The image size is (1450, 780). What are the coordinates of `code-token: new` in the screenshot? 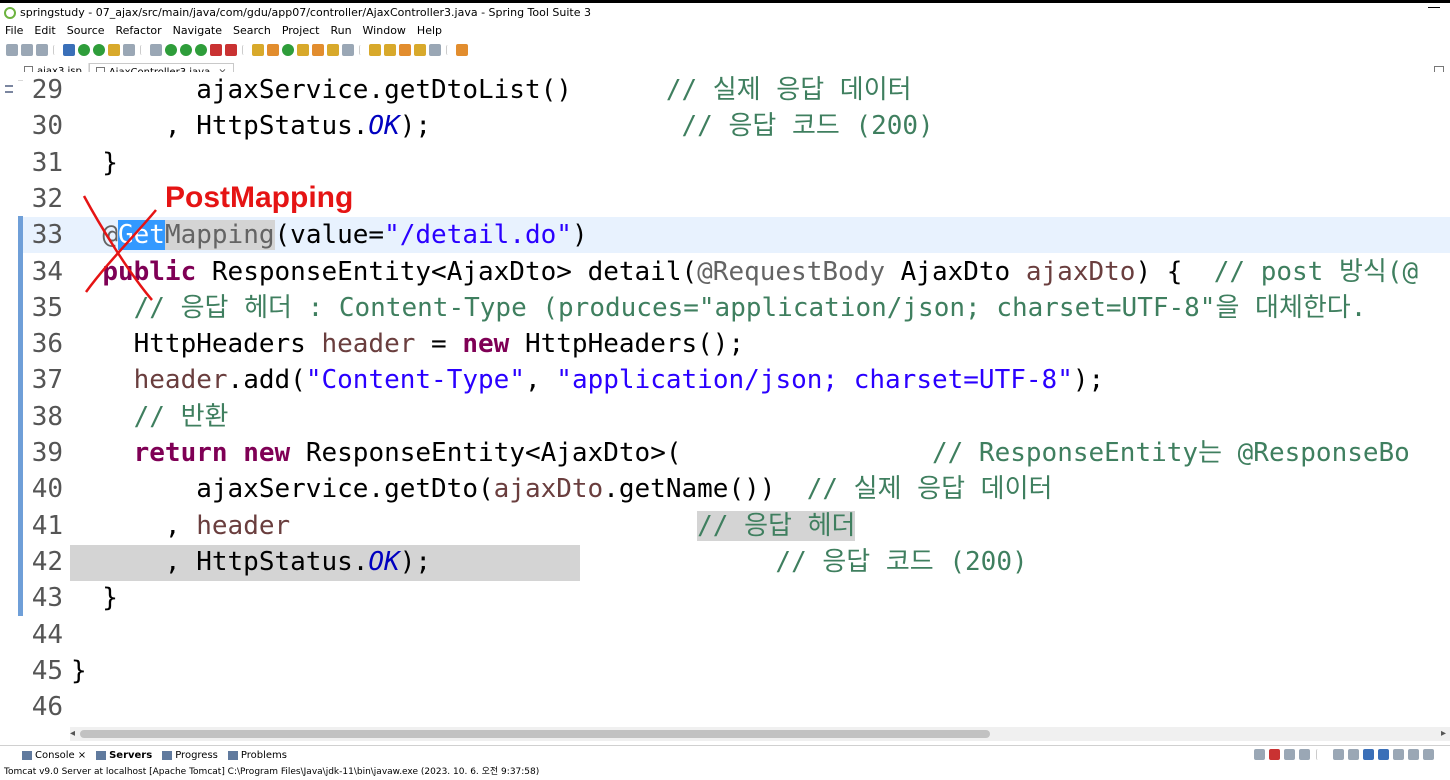 It's located at (486, 344).